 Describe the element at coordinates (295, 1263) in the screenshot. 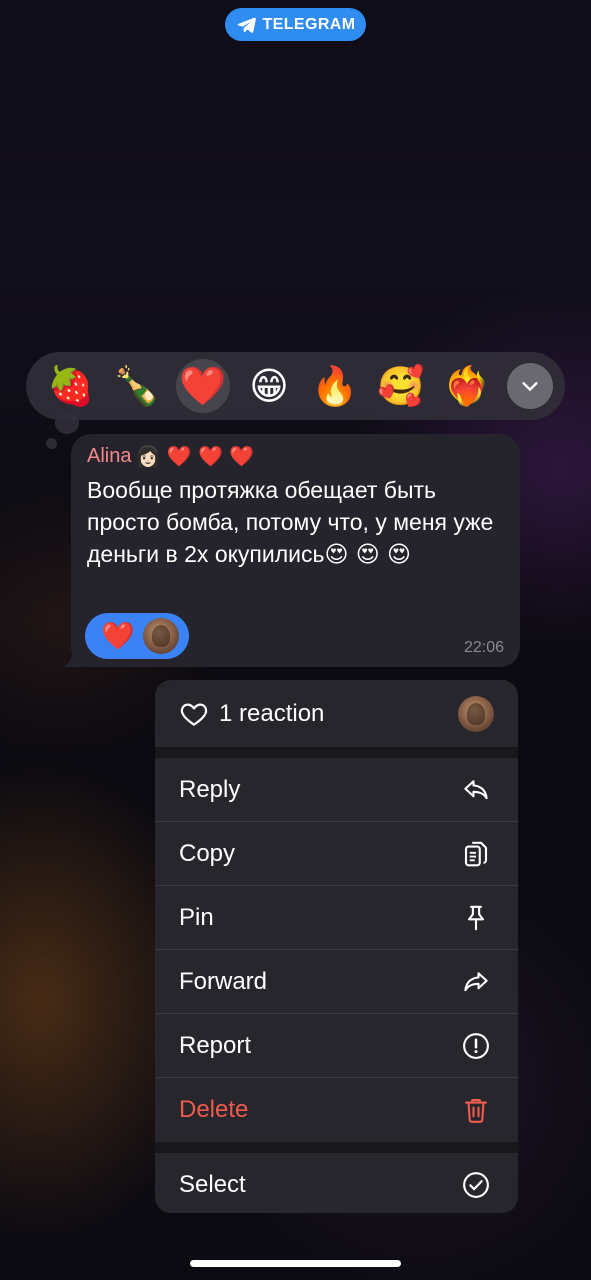

I see `home-indicator` at that location.